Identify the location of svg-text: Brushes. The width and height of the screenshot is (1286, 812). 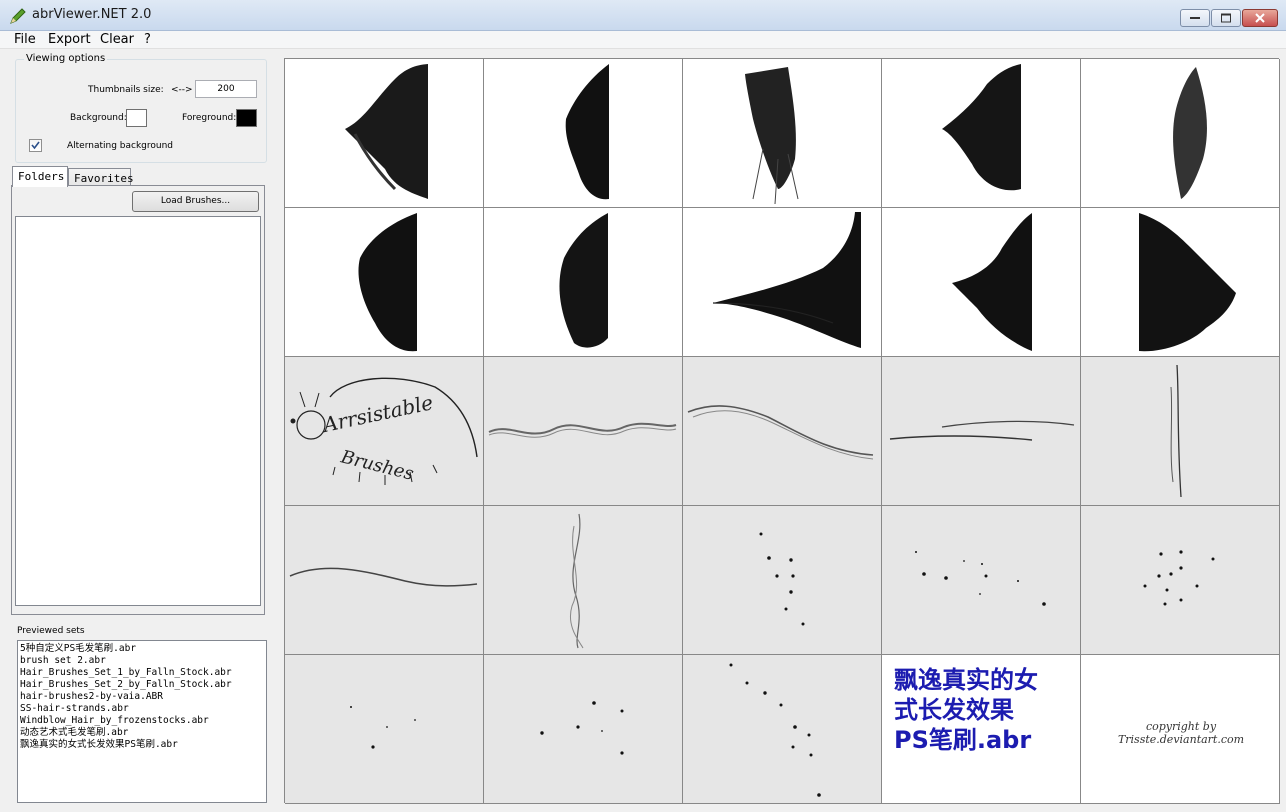
(377, 465).